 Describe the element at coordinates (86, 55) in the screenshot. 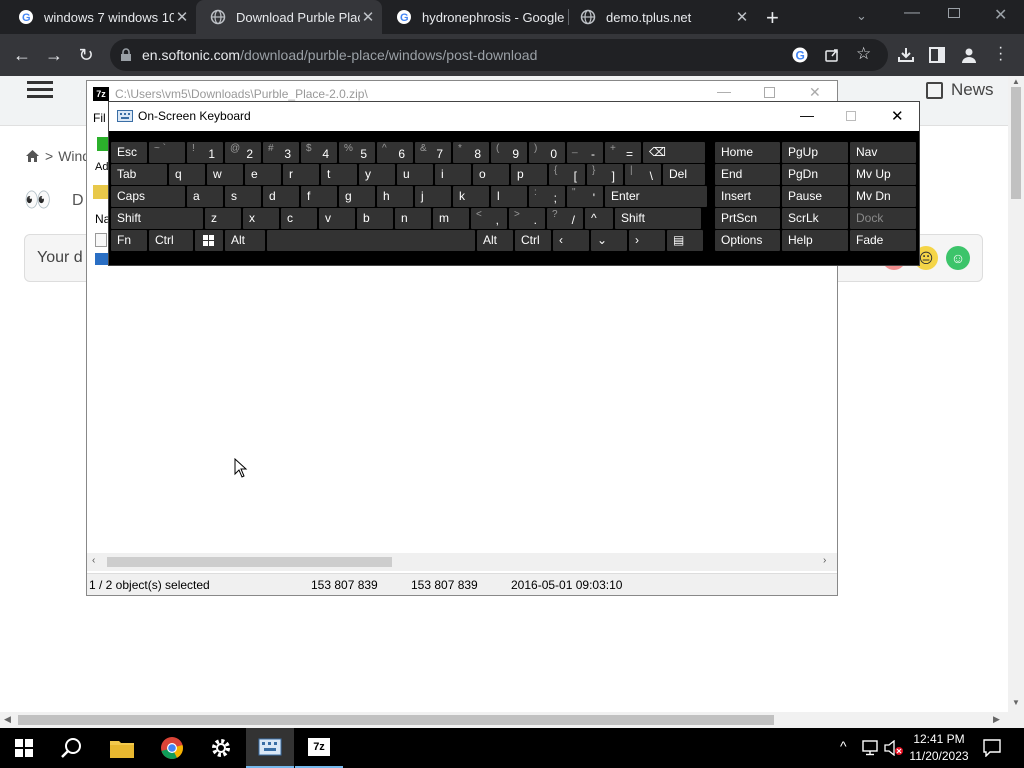

I see `reload-icon: ↻` at that location.